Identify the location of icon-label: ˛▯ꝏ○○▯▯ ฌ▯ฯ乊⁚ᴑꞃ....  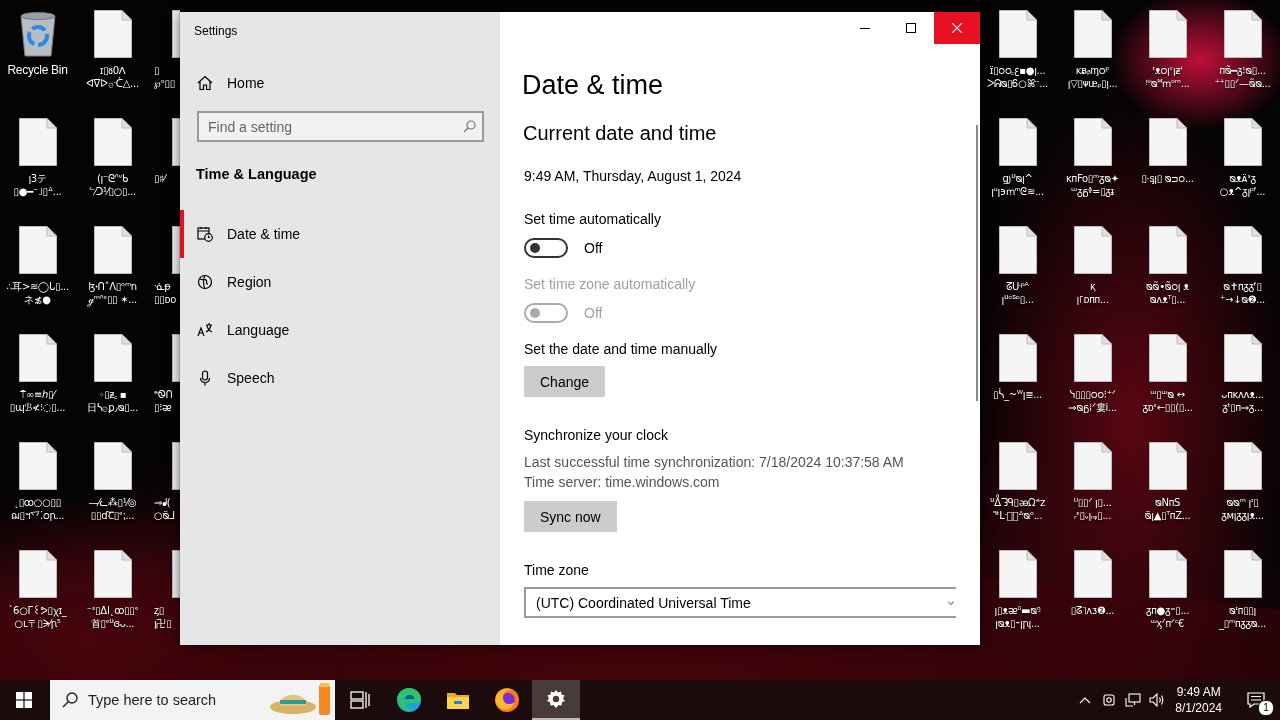
(37, 509).